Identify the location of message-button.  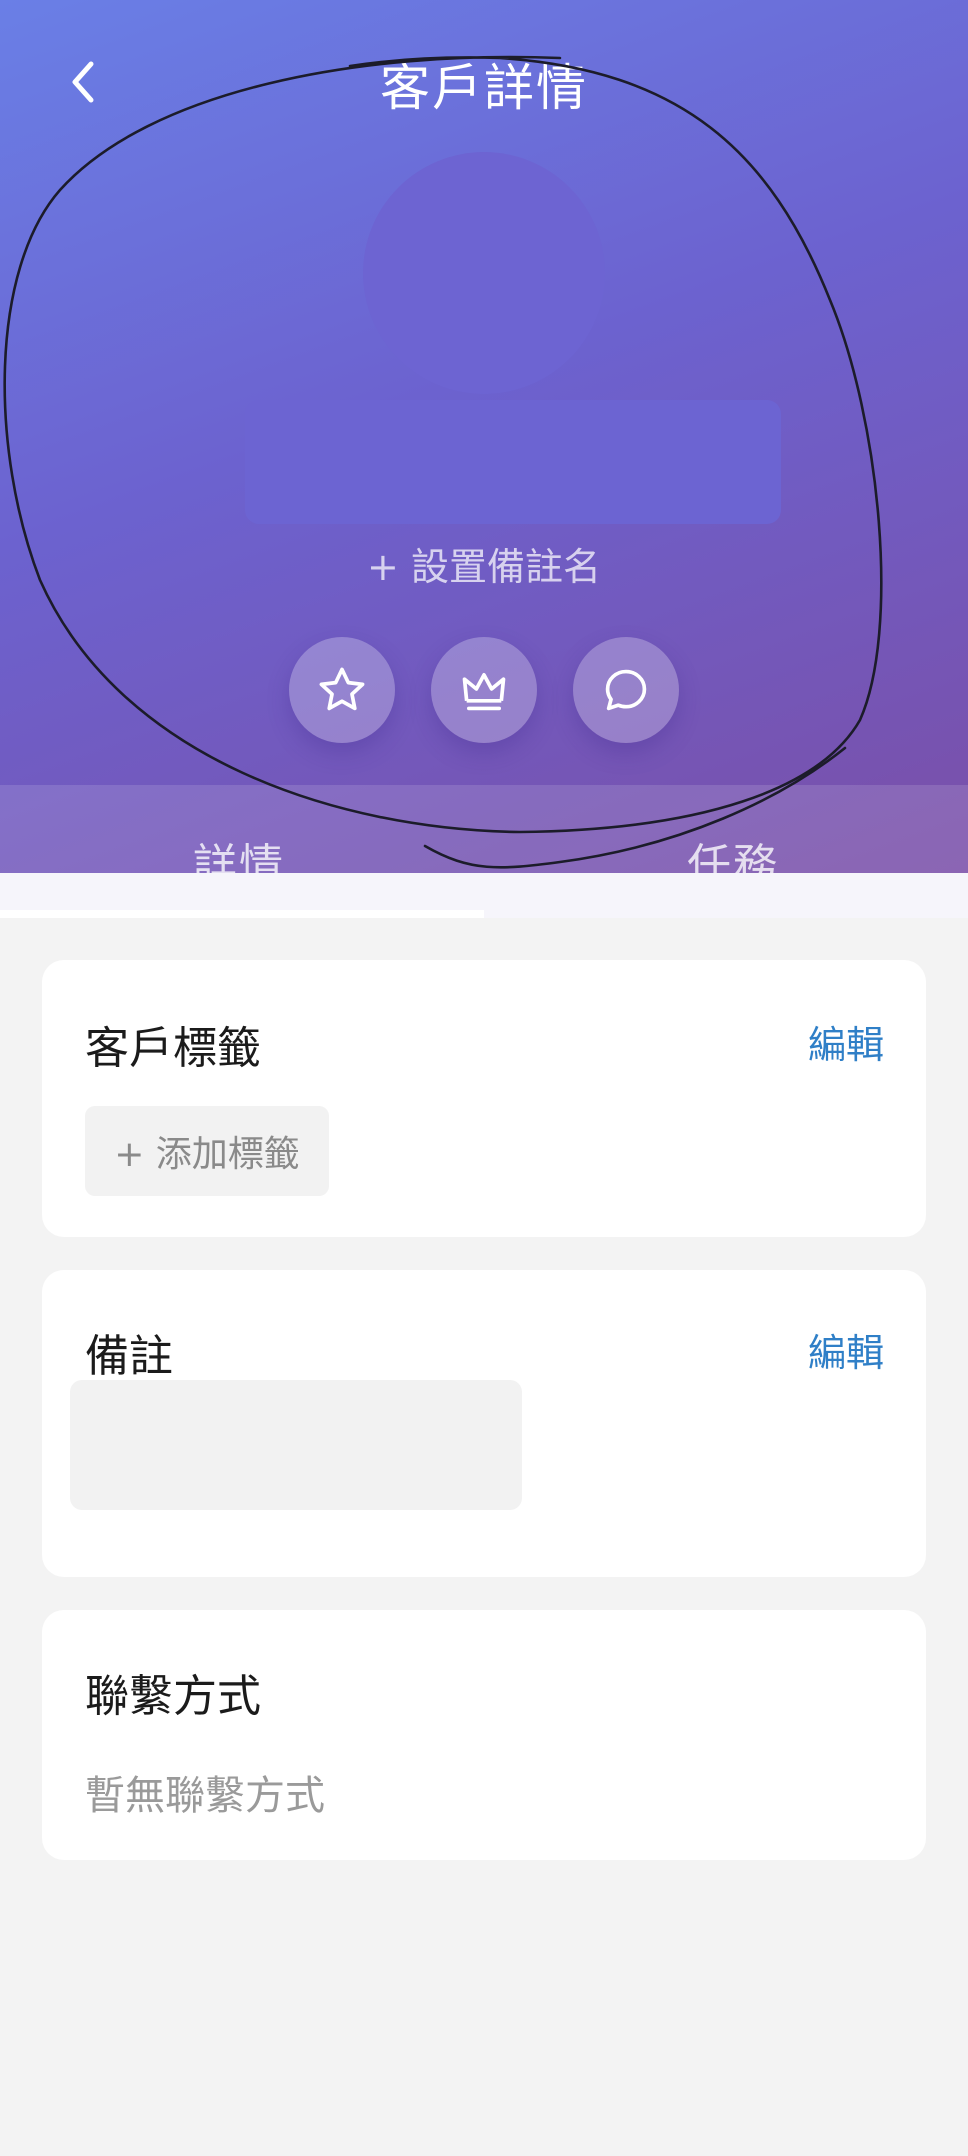
(626, 690).